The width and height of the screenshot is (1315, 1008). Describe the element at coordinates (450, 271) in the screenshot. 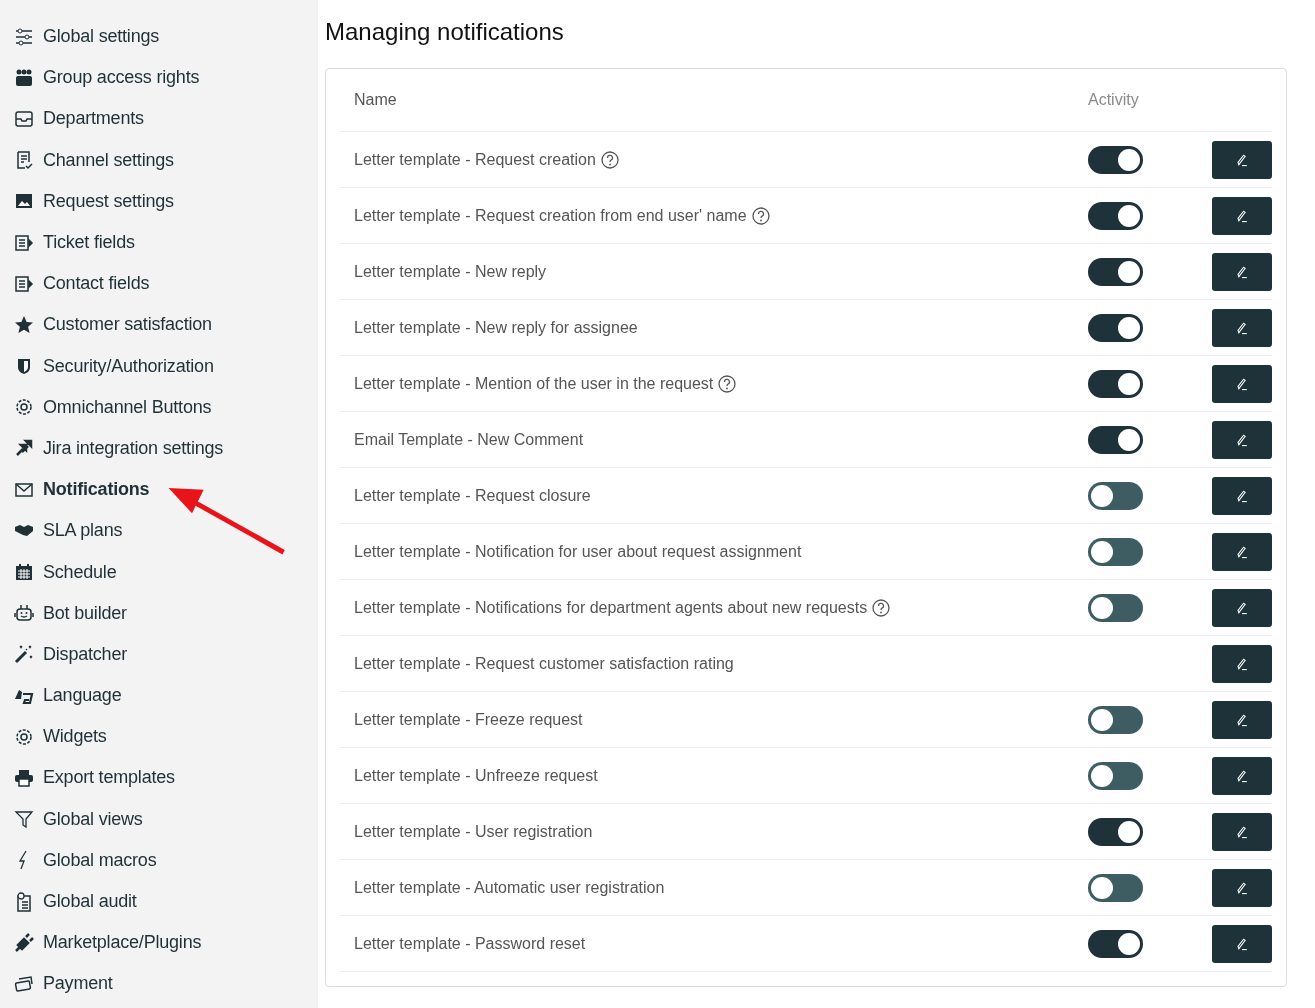

I see `template-name: Letter template - New reply` at that location.